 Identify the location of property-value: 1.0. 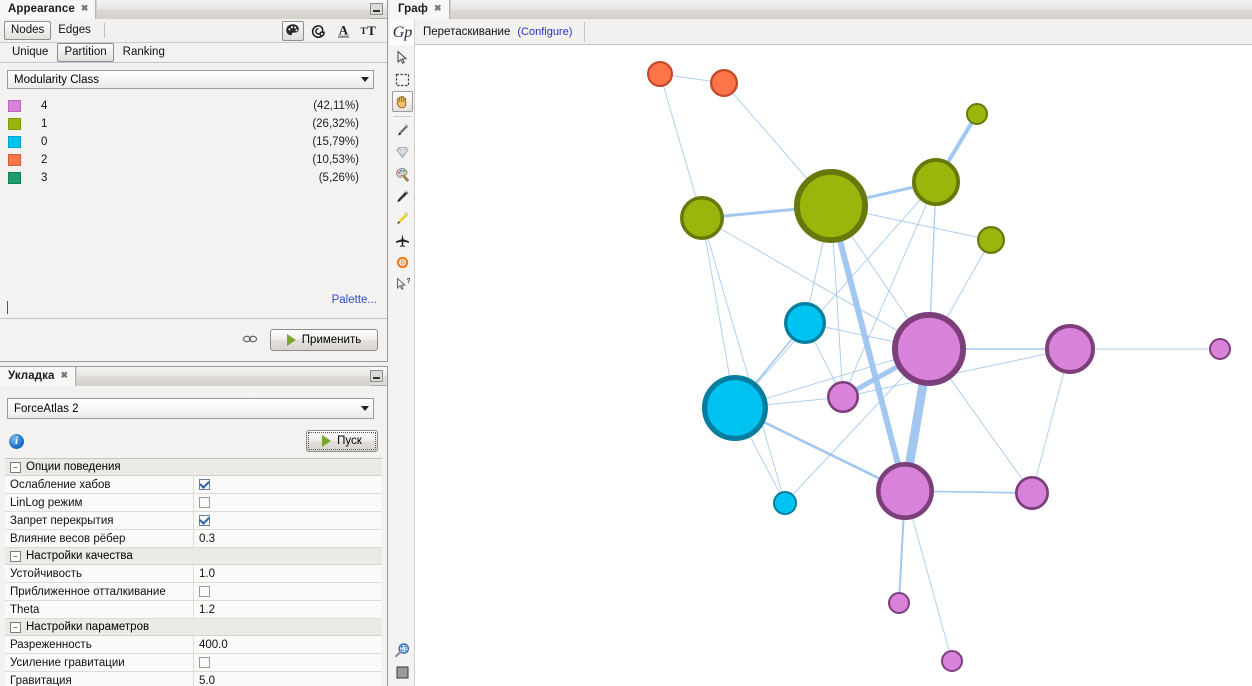
(207, 574).